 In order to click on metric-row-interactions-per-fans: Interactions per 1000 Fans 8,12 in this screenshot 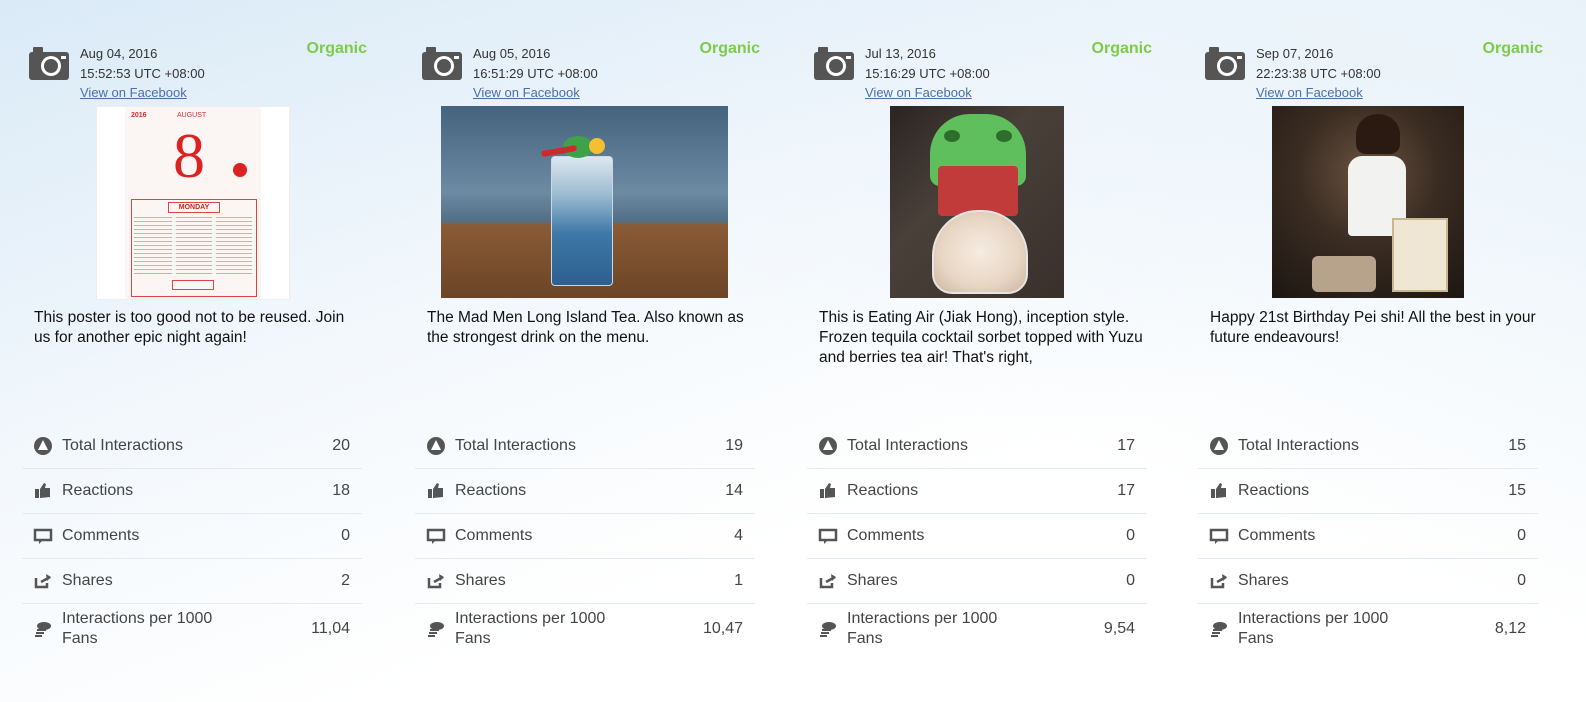, I will do `click(1368, 629)`.